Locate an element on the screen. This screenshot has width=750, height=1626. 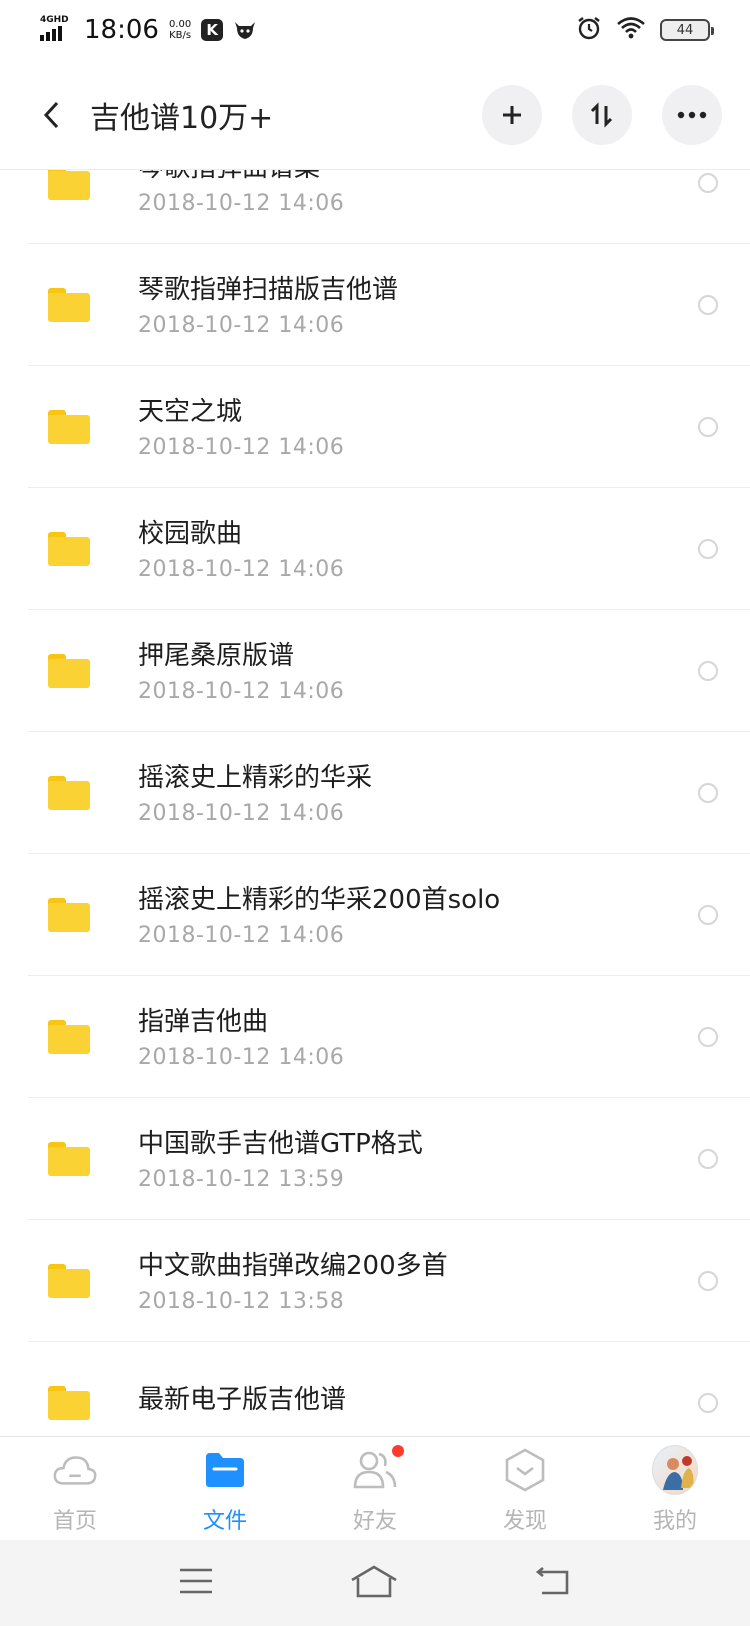
page-title: 吉他谱10万+ is located at coordinates (182, 118).